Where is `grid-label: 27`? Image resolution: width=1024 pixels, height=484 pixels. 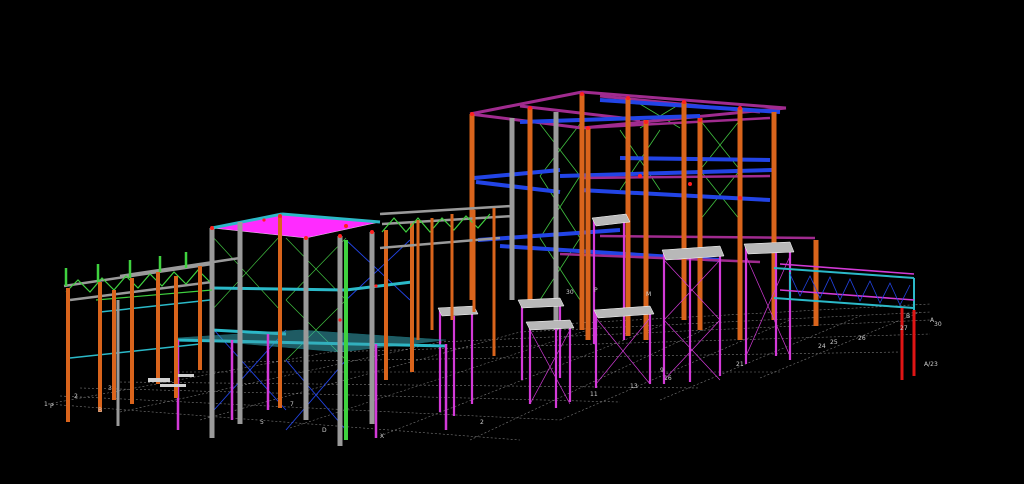 grid-label: 27 is located at coordinates (904, 328).